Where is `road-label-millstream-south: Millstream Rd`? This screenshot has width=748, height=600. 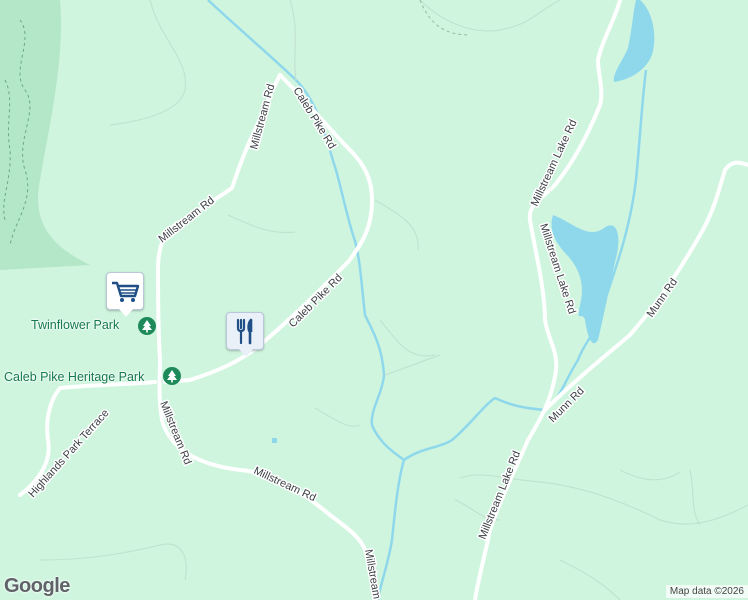 road-label-millstream-south: Millstream Rd is located at coordinates (285, 484).